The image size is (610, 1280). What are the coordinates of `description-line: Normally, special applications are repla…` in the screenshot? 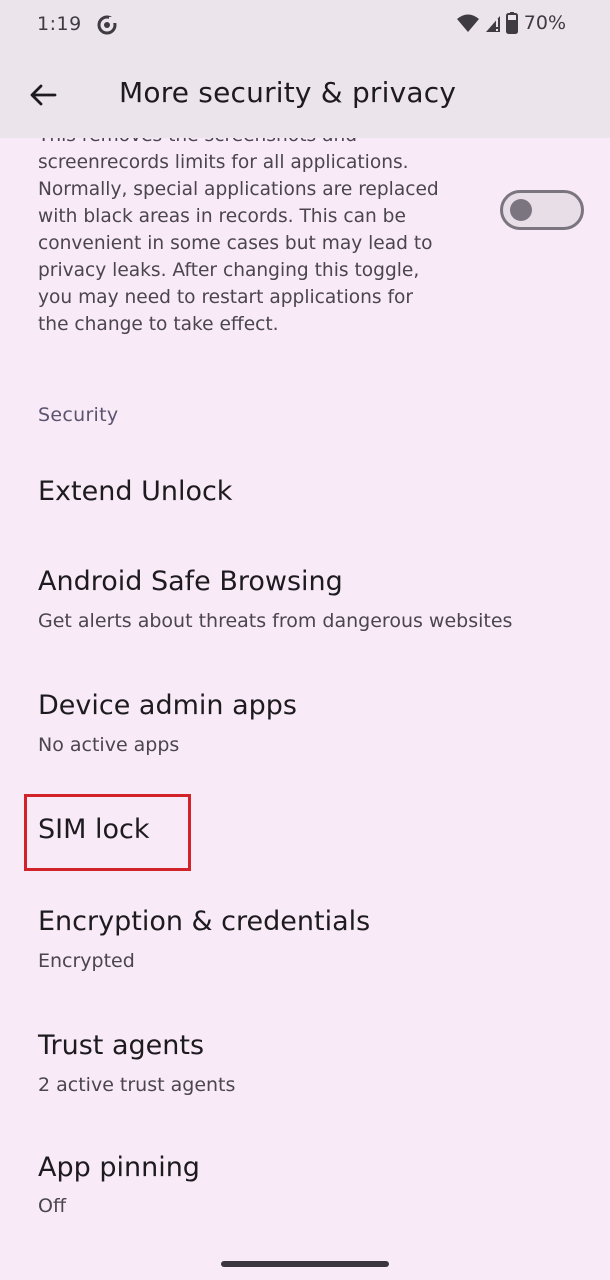 It's located at (238, 189).